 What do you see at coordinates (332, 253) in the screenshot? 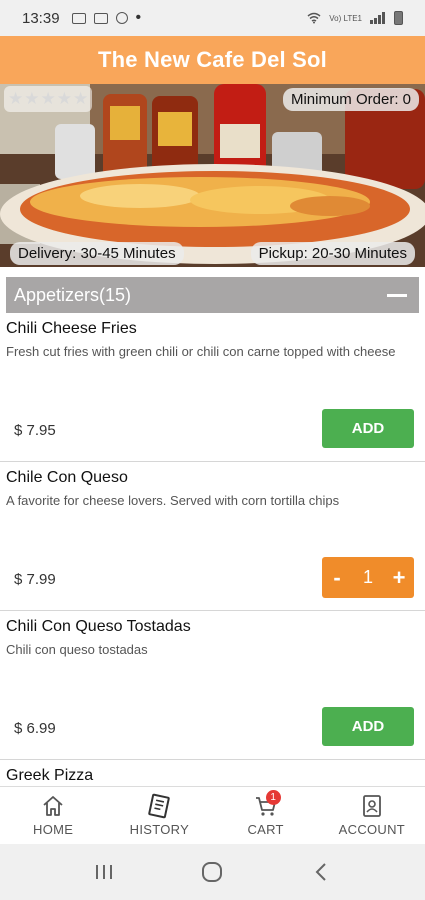
I see `pickup-time-badge: Pickup: 20-30 Minutes` at bounding box center [332, 253].